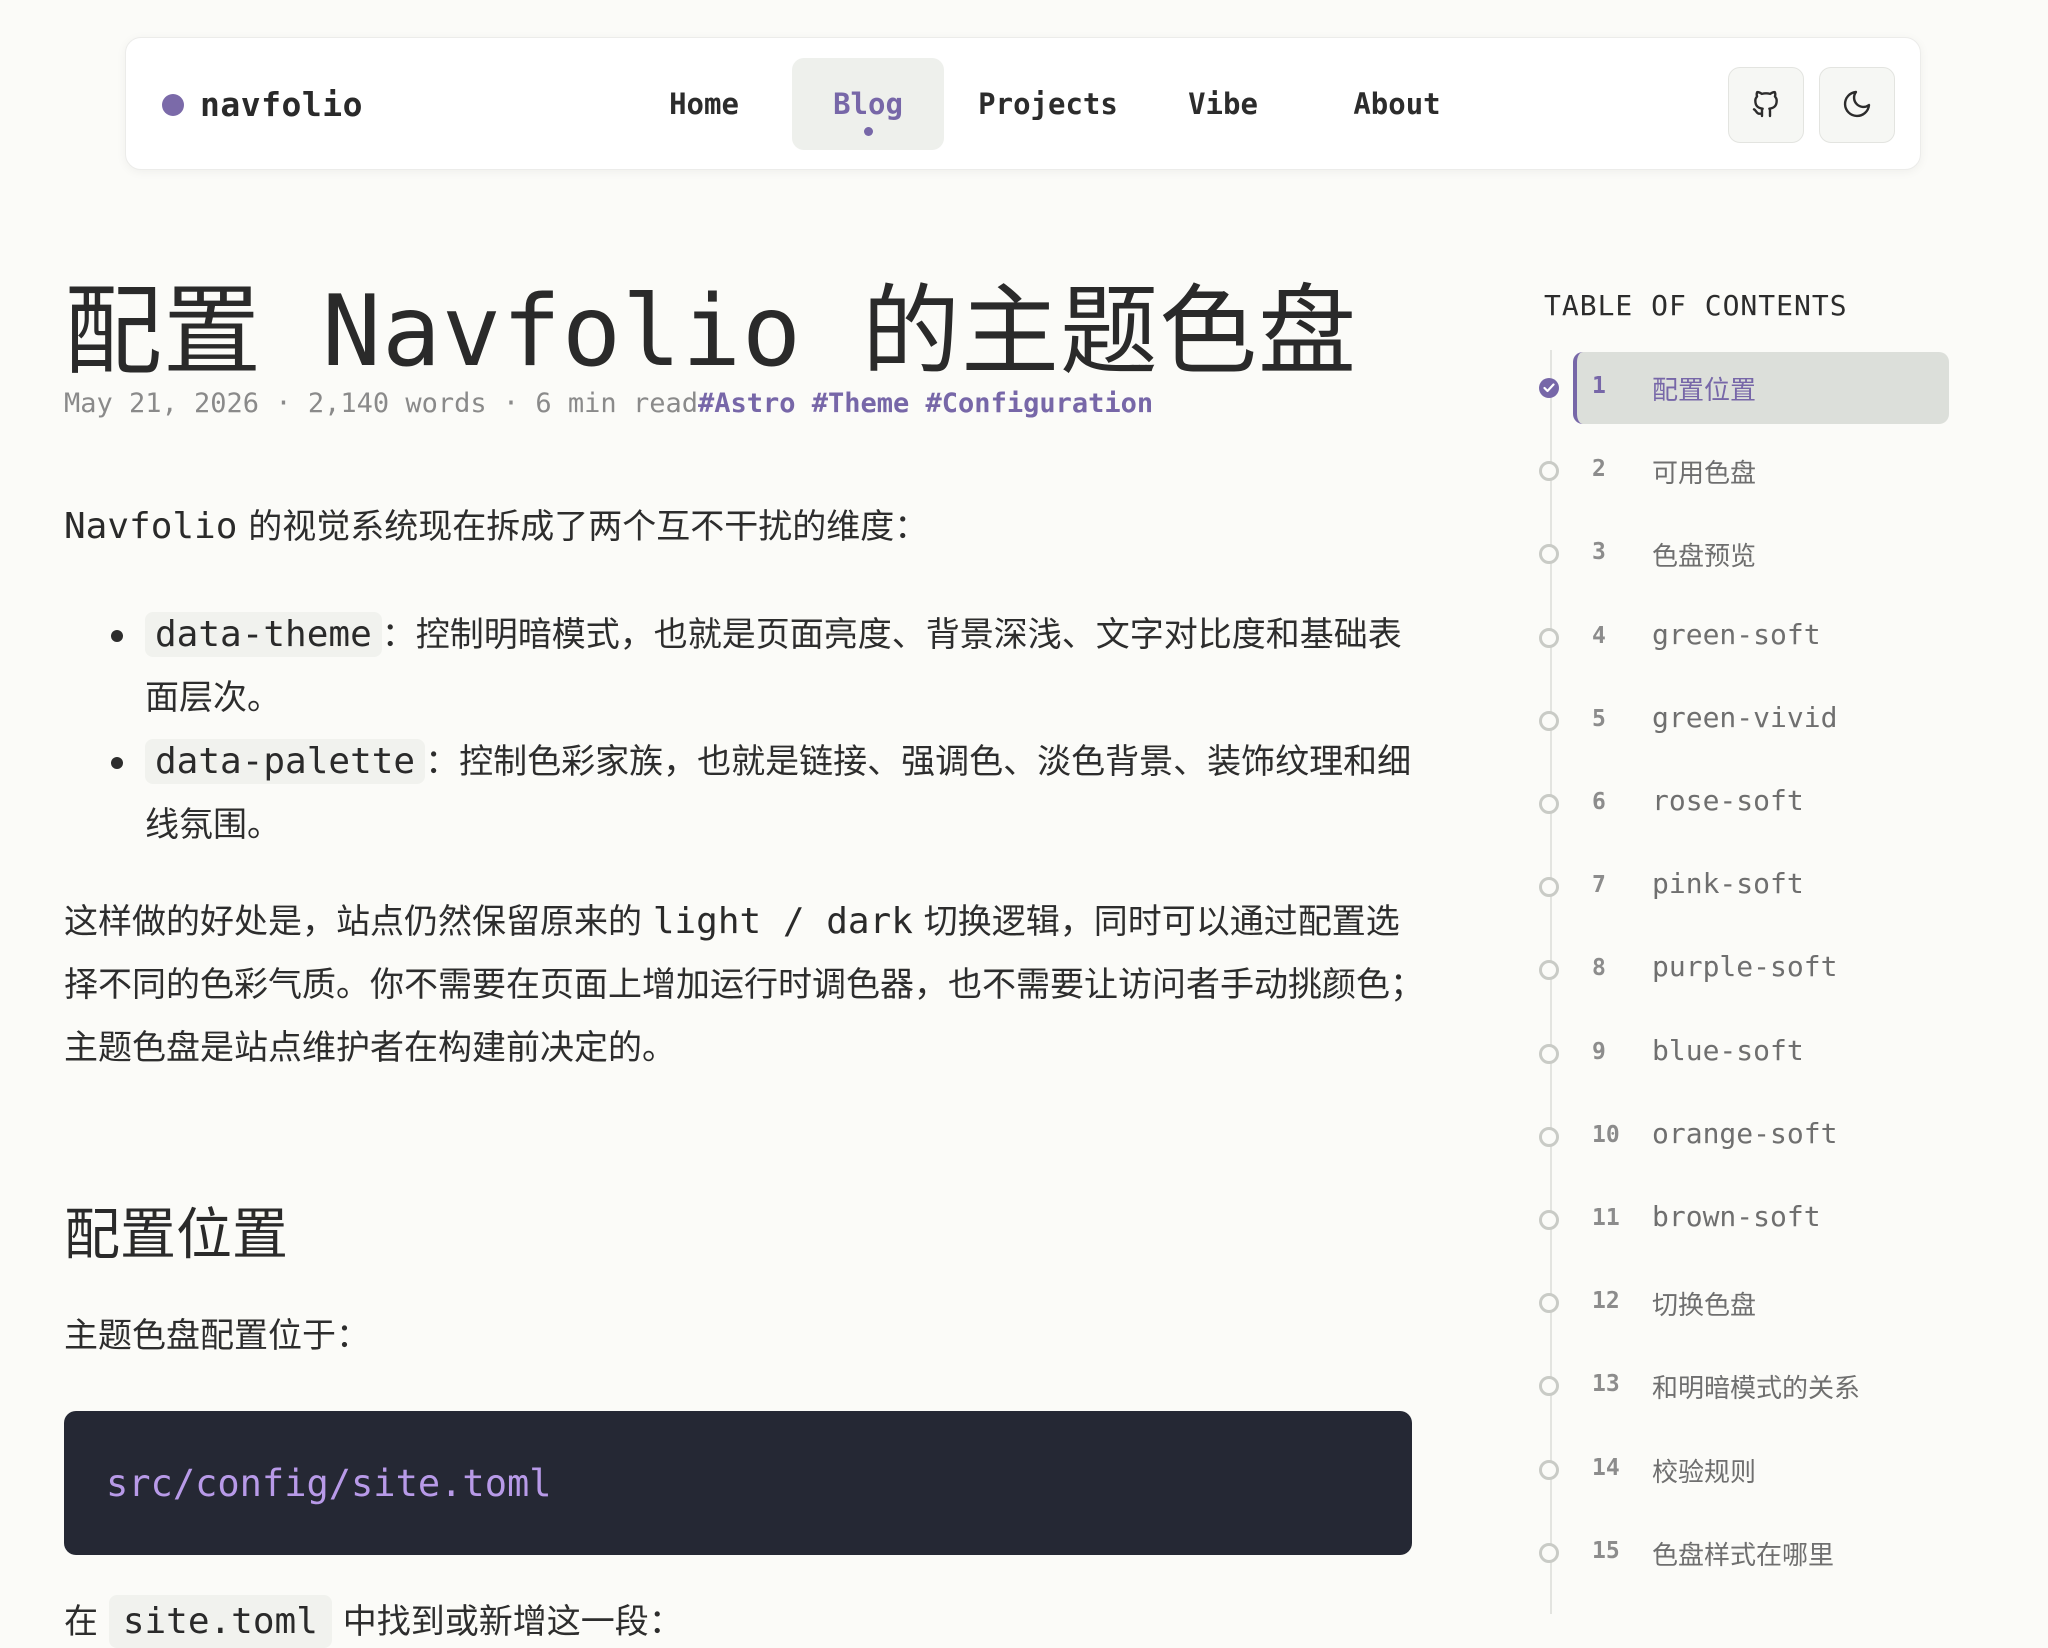 The height and width of the screenshot is (1648, 2048). What do you see at coordinates (1704, 557) in the screenshot?
I see `toc-item-label: 色盘预览` at bounding box center [1704, 557].